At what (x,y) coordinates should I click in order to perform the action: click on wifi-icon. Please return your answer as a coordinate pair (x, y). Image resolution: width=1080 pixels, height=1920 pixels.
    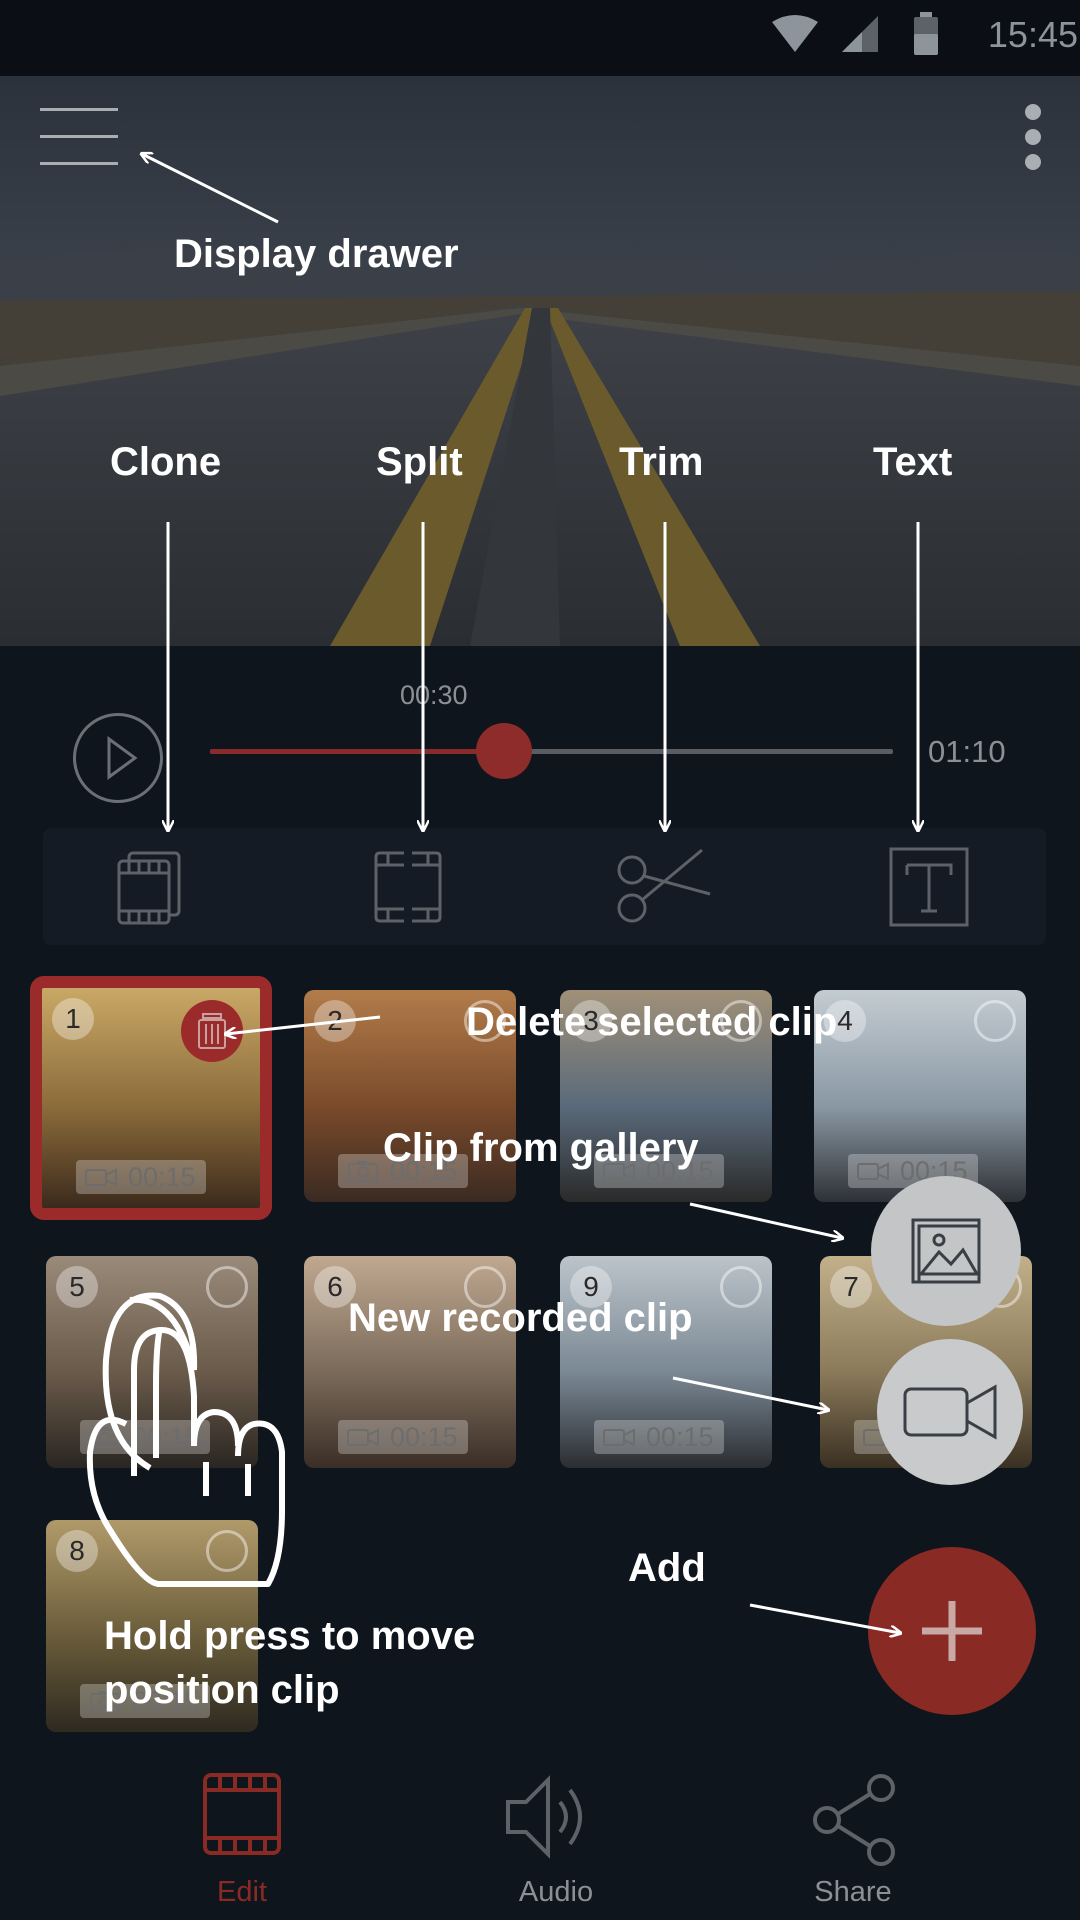
    Looking at the image, I should click on (795, 33).